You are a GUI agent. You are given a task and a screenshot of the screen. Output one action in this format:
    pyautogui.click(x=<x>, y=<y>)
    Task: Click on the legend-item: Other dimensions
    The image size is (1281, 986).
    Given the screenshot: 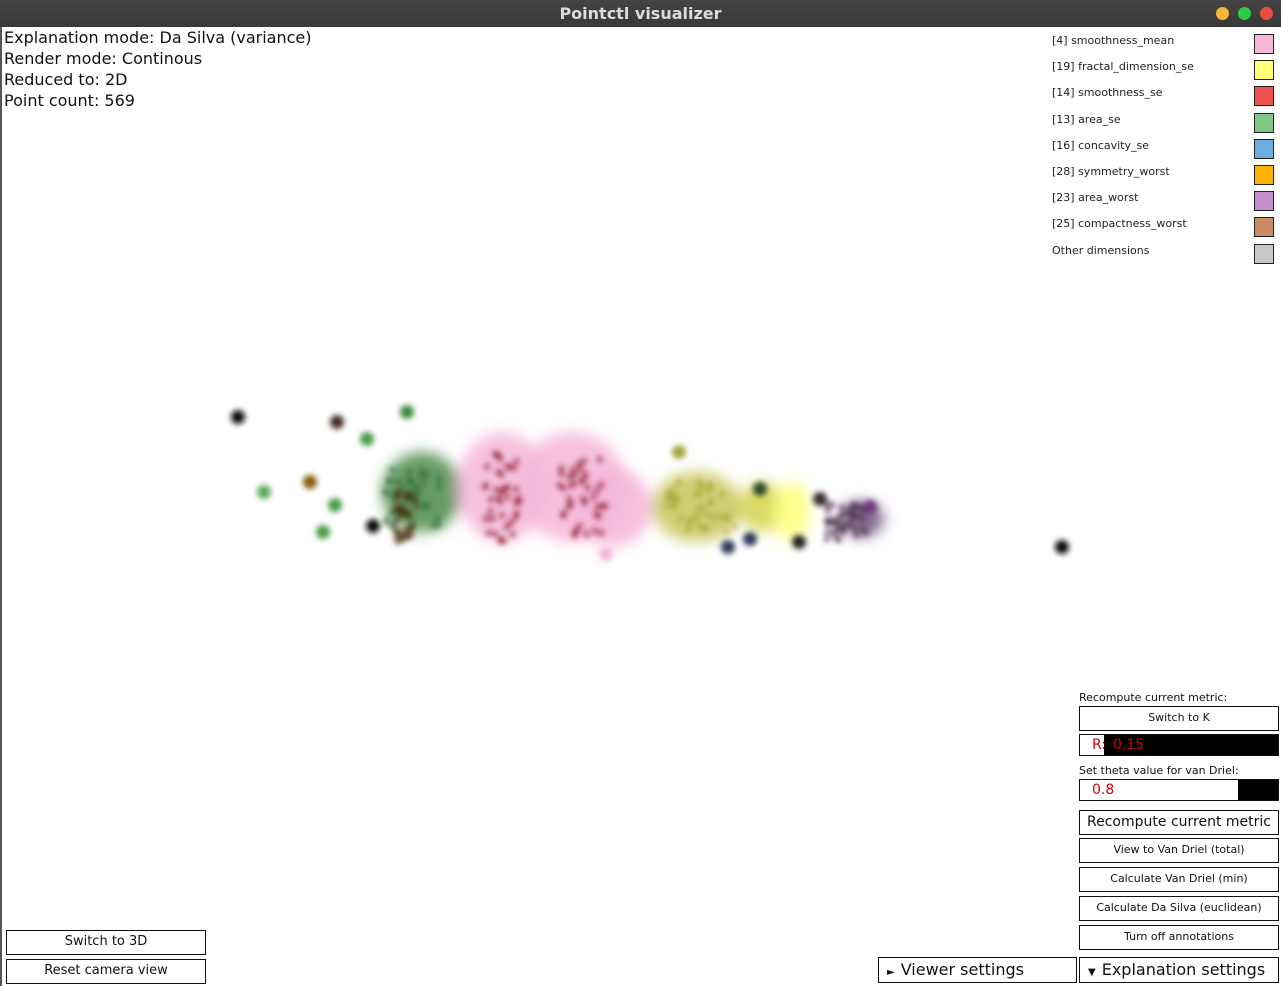 What is the action you would take?
    pyautogui.click(x=1165, y=254)
    